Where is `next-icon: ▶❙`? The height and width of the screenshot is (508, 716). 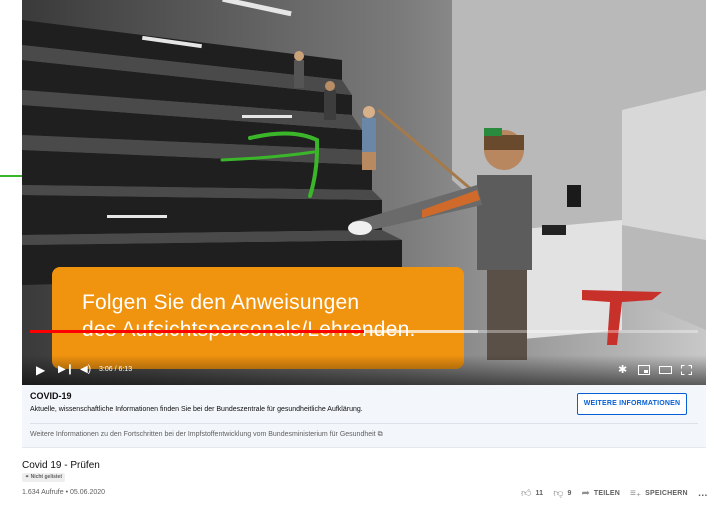 next-icon: ▶❙ is located at coordinates (66, 370).